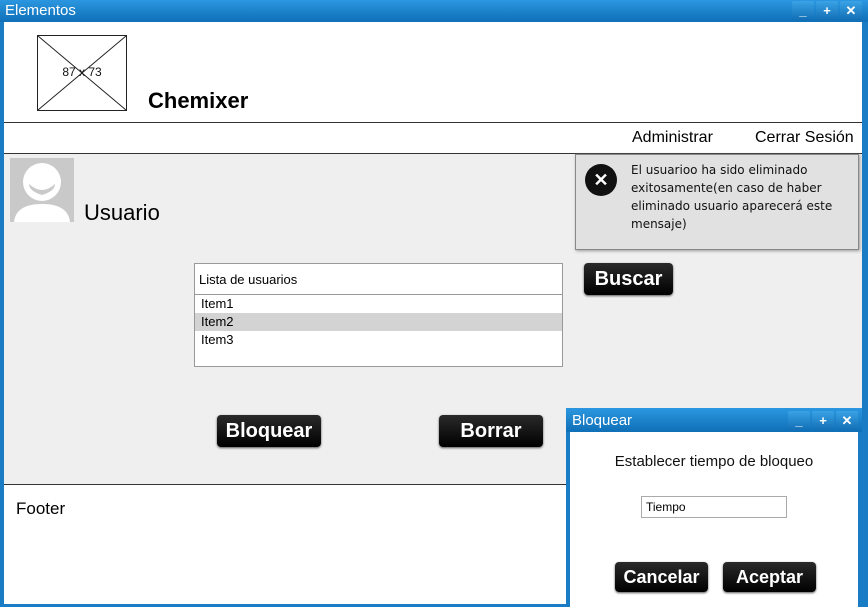 This screenshot has width=868, height=607. What do you see at coordinates (804, 138) in the screenshot?
I see `nav-logout-link: Cerrar Sesión` at bounding box center [804, 138].